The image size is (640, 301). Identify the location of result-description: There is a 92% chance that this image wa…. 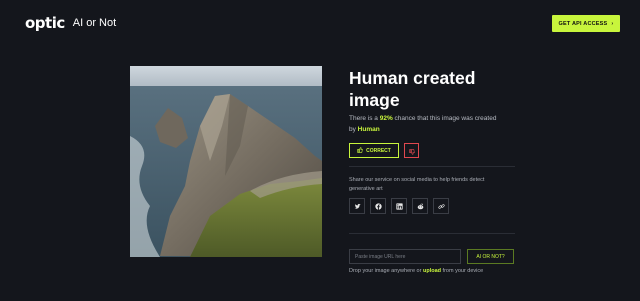
(424, 124).